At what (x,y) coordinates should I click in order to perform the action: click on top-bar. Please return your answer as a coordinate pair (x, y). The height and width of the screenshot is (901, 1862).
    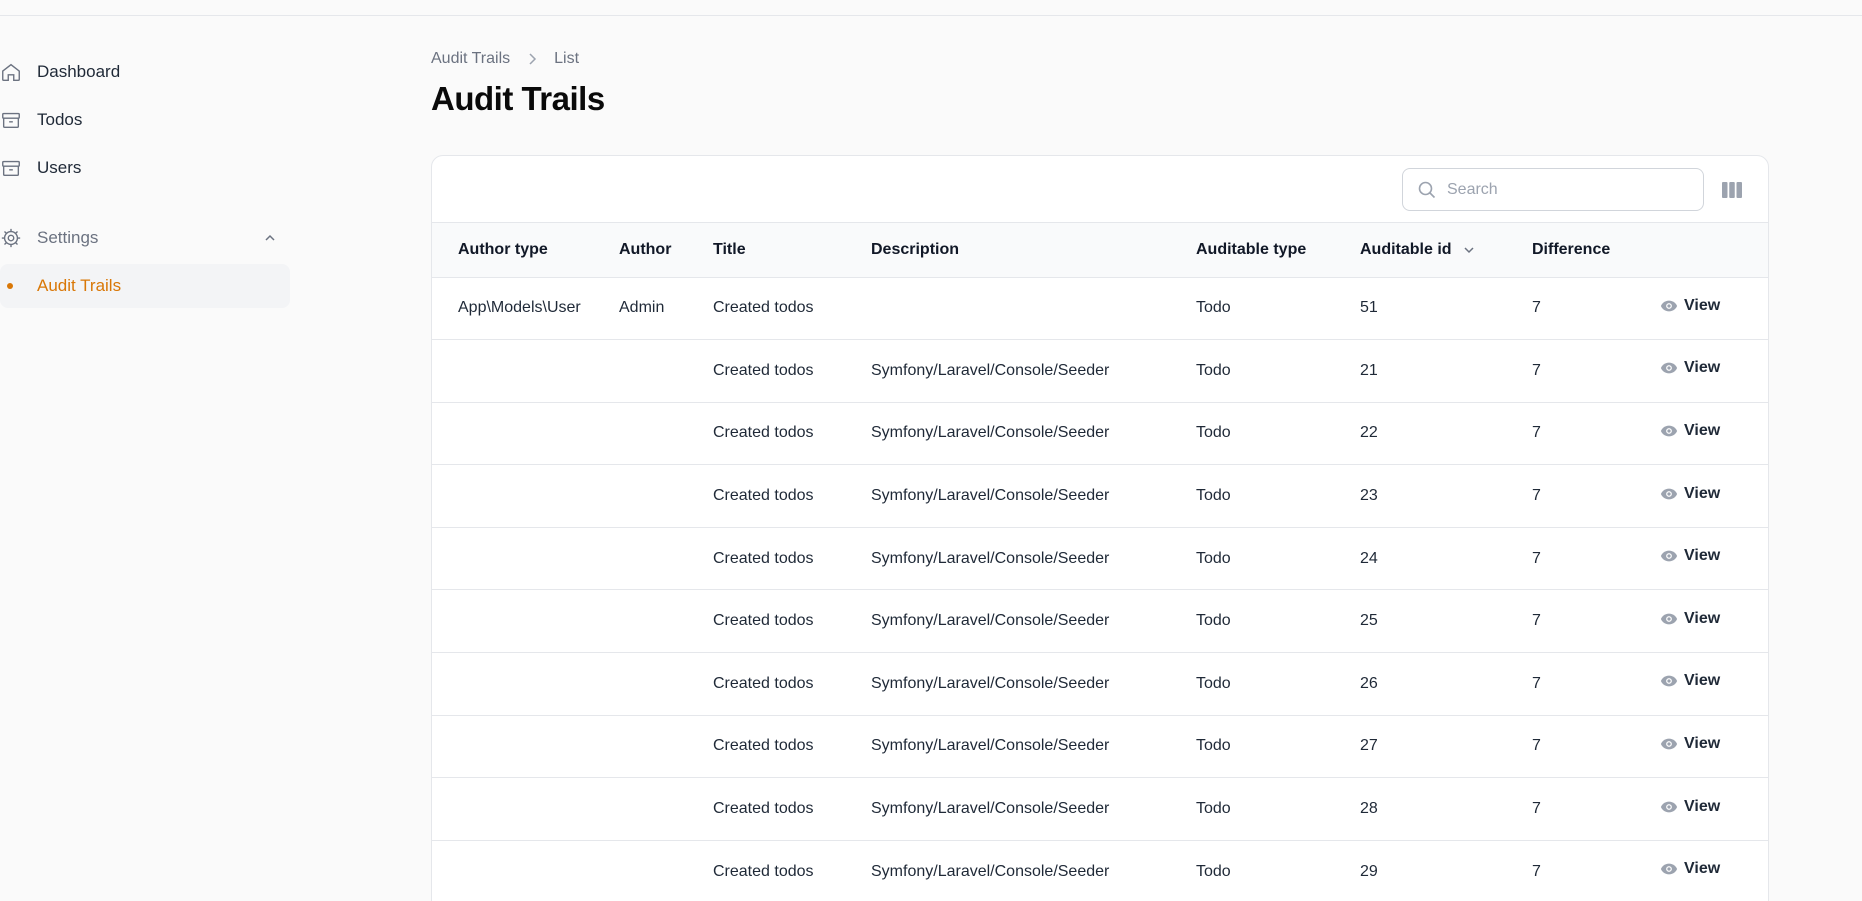
    Looking at the image, I should click on (931, 8).